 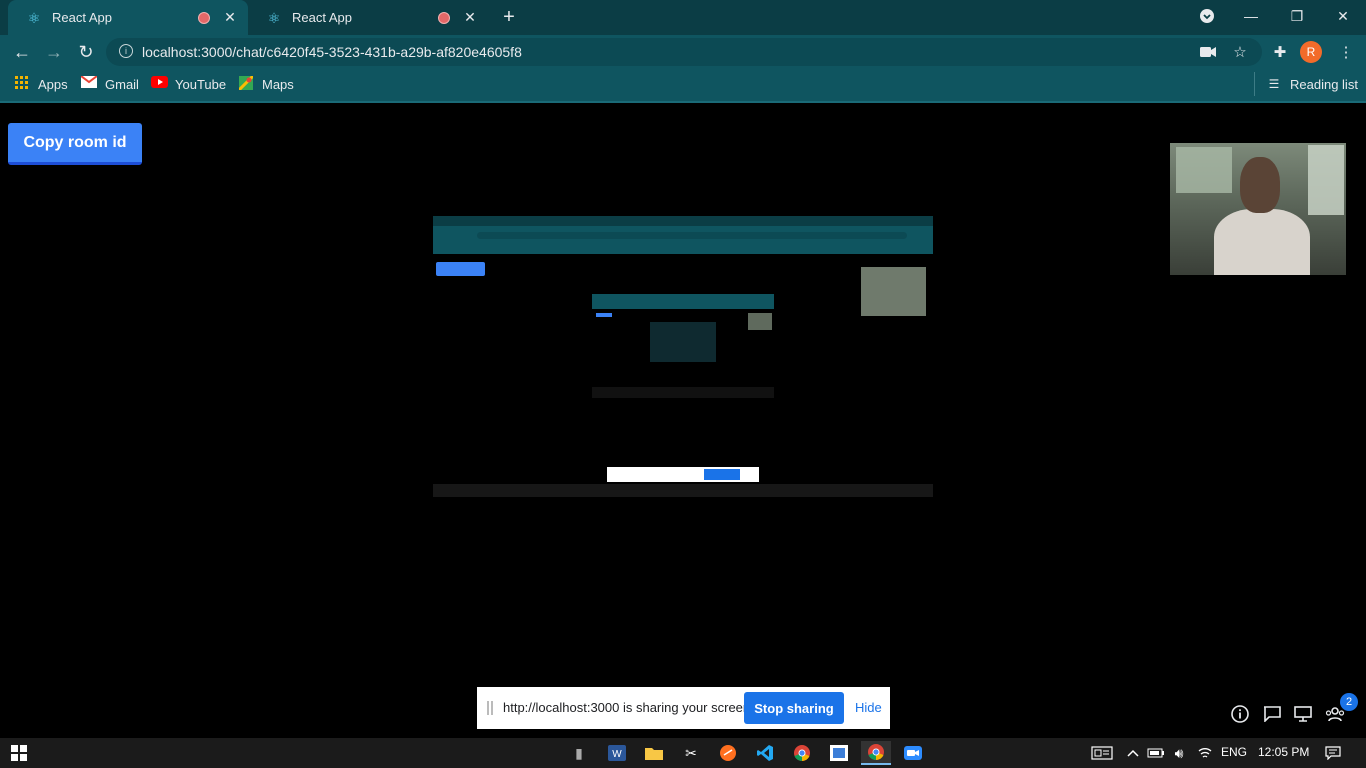 I want to click on tab-search-icon, so click(x=1207, y=16).